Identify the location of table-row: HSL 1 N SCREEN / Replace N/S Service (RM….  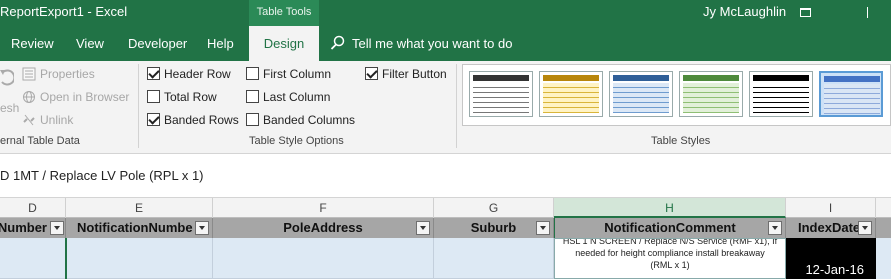
(445, 258).